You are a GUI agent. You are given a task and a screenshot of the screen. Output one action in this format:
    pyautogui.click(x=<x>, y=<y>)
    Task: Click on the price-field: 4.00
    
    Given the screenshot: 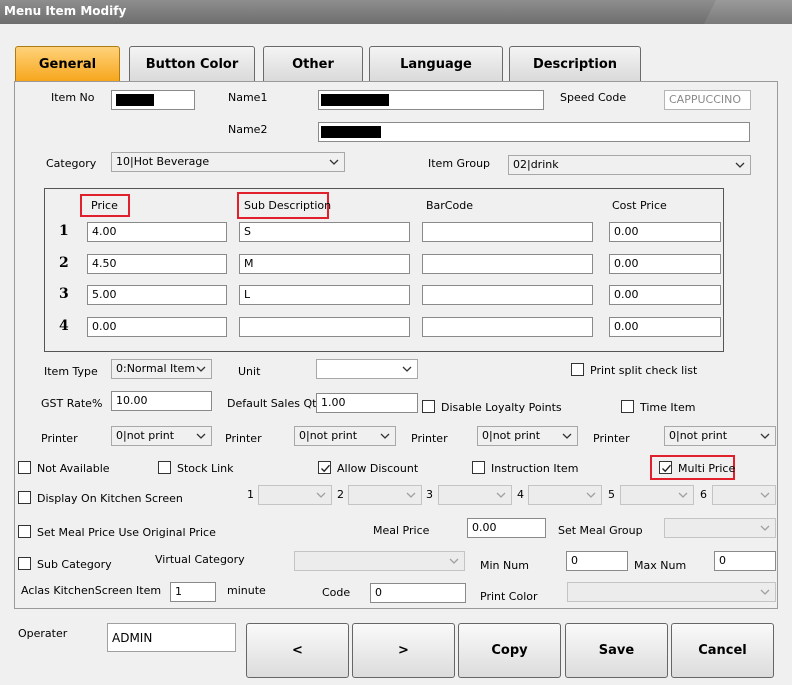 What is the action you would take?
    pyautogui.click(x=157, y=232)
    